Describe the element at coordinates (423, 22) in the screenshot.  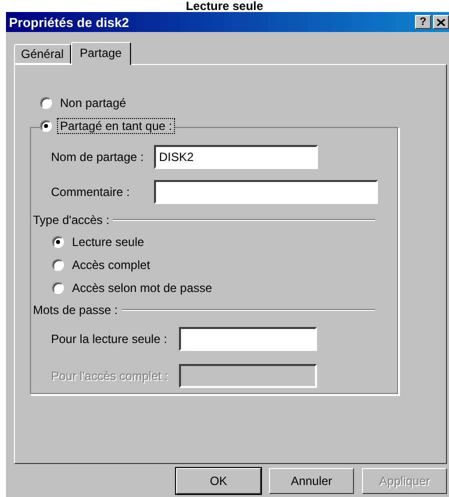
I see `help-button: ?` at that location.